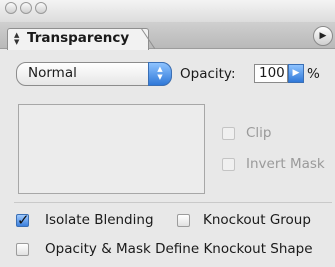  What do you see at coordinates (313, 74) in the screenshot?
I see `opacity-unit: %` at bounding box center [313, 74].